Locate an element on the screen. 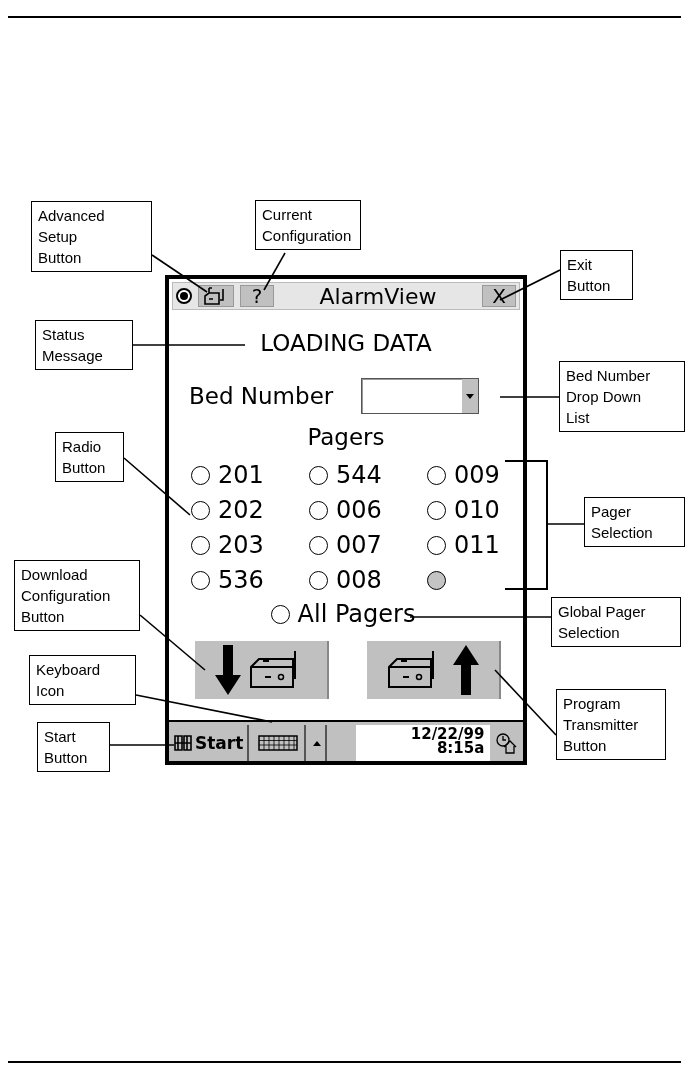 This screenshot has height=1090, width=689. pager-option: 010 is located at coordinates (477, 510).